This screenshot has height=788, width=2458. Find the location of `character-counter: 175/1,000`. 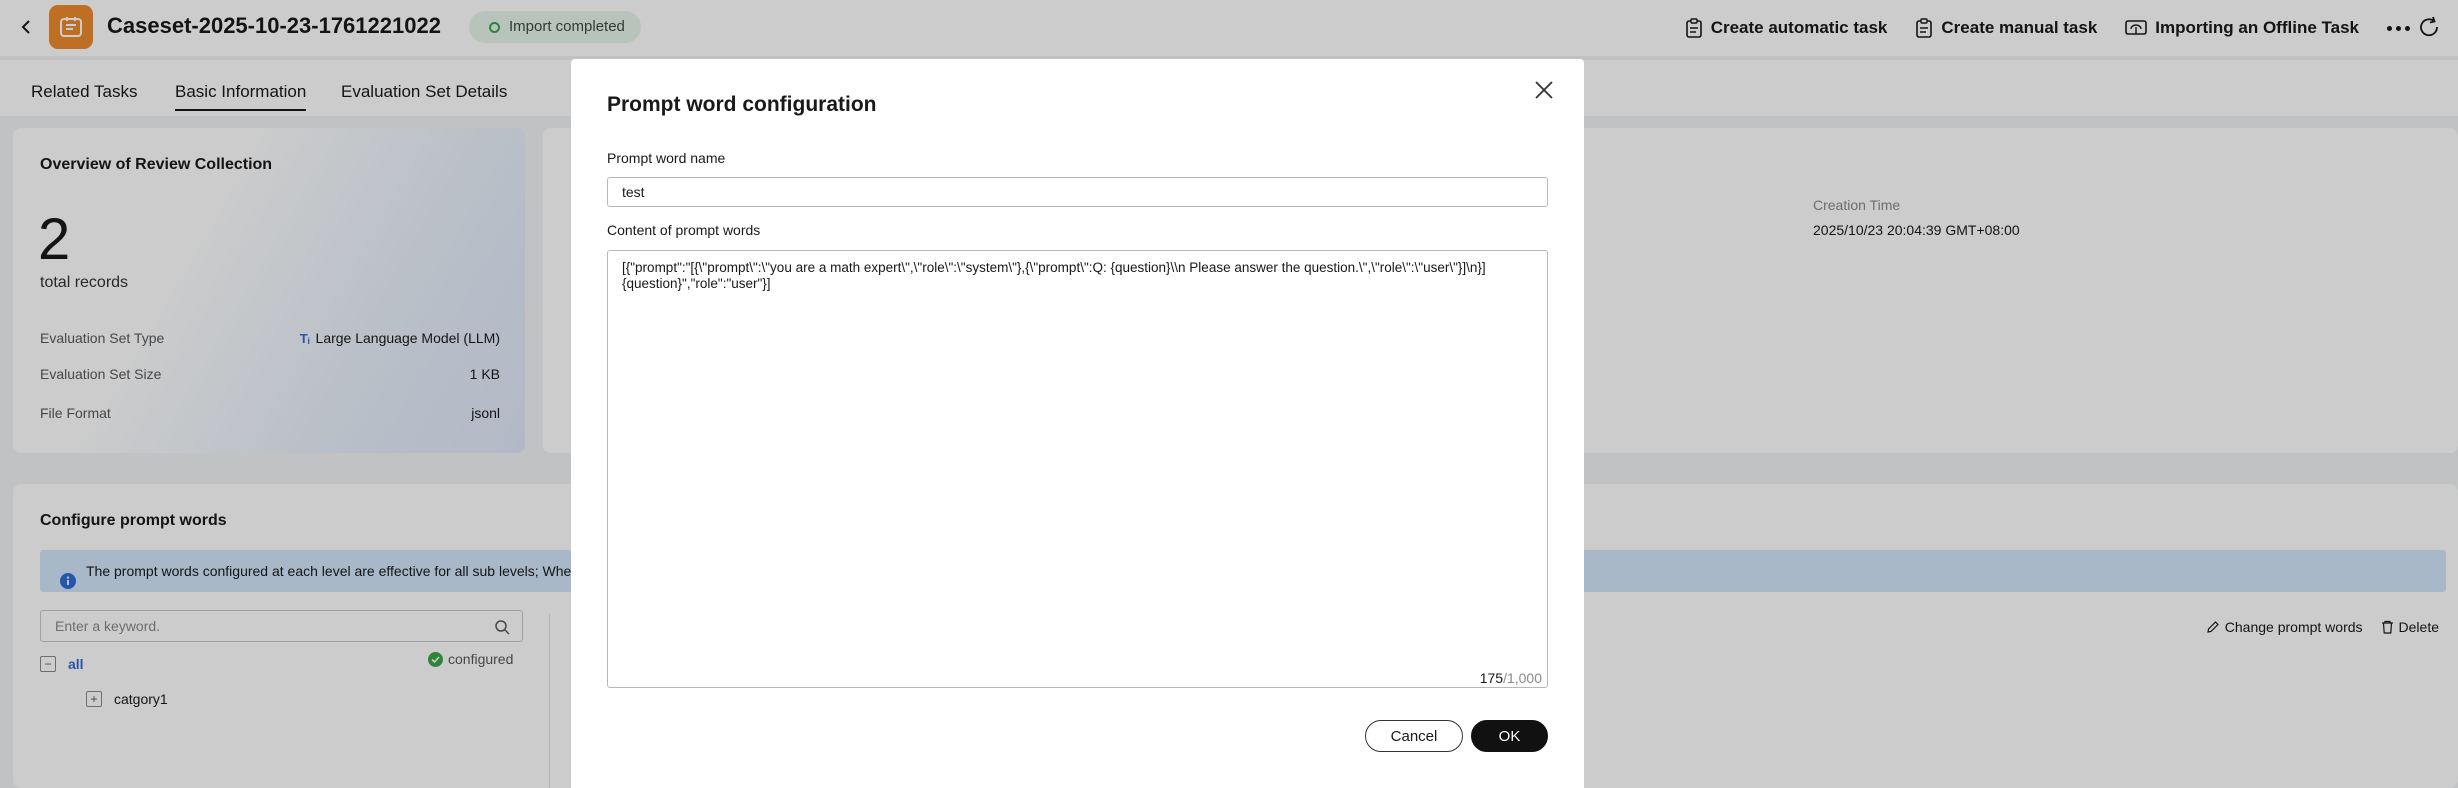

character-counter: 175/1,000 is located at coordinates (1511, 678).